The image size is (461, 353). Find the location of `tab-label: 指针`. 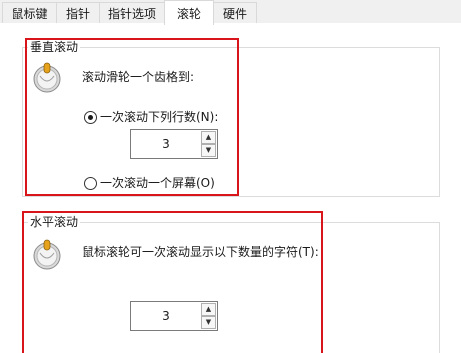

tab-label: 指针 is located at coordinates (77, 14).